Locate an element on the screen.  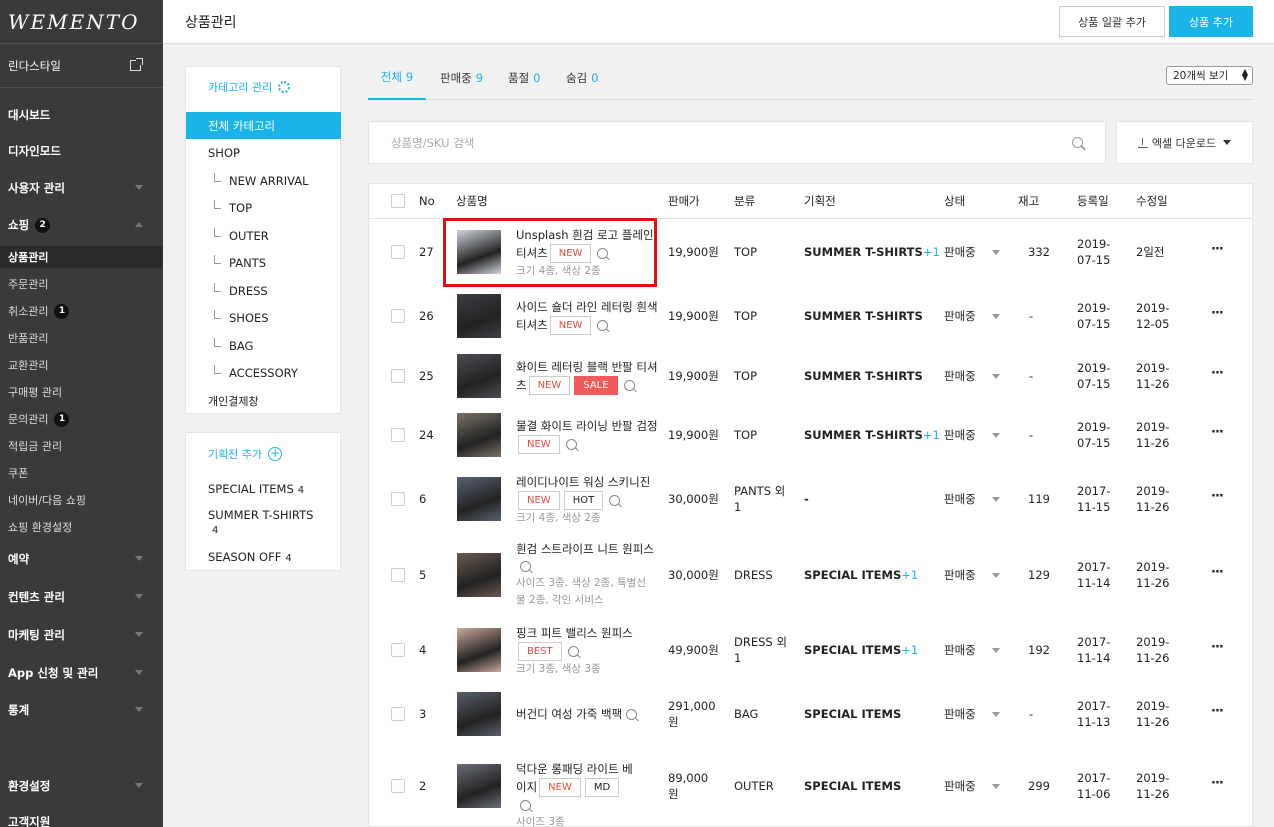
sidebar-item-returns: 반품관리 is located at coordinates (81, 338).